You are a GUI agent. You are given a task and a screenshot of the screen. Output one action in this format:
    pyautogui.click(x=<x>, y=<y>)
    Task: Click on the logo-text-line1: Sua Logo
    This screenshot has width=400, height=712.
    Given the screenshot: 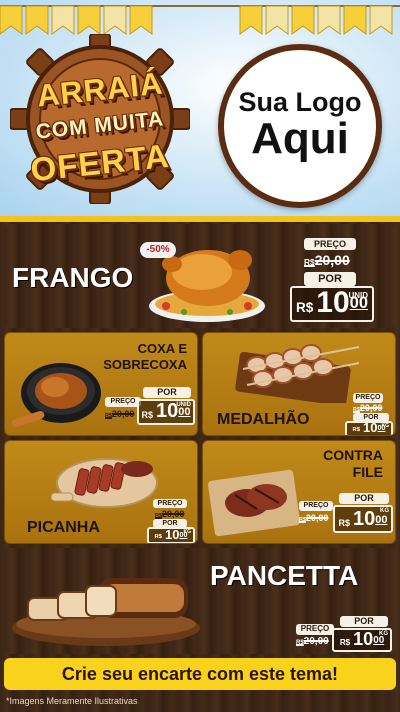 What is the action you would take?
    pyautogui.click(x=300, y=102)
    